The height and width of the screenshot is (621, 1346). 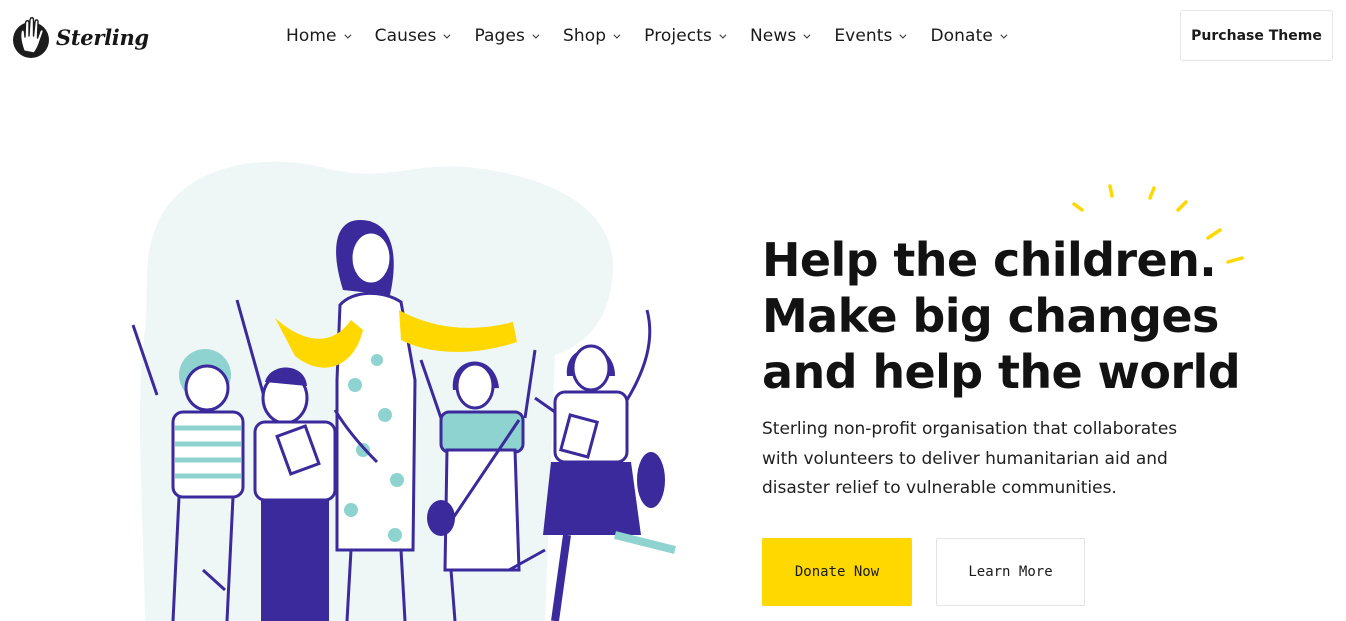 What do you see at coordinates (1001, 372) in the screenshot?
I see `hero-title-line: and help the world` at bounding box center [1001, 372].